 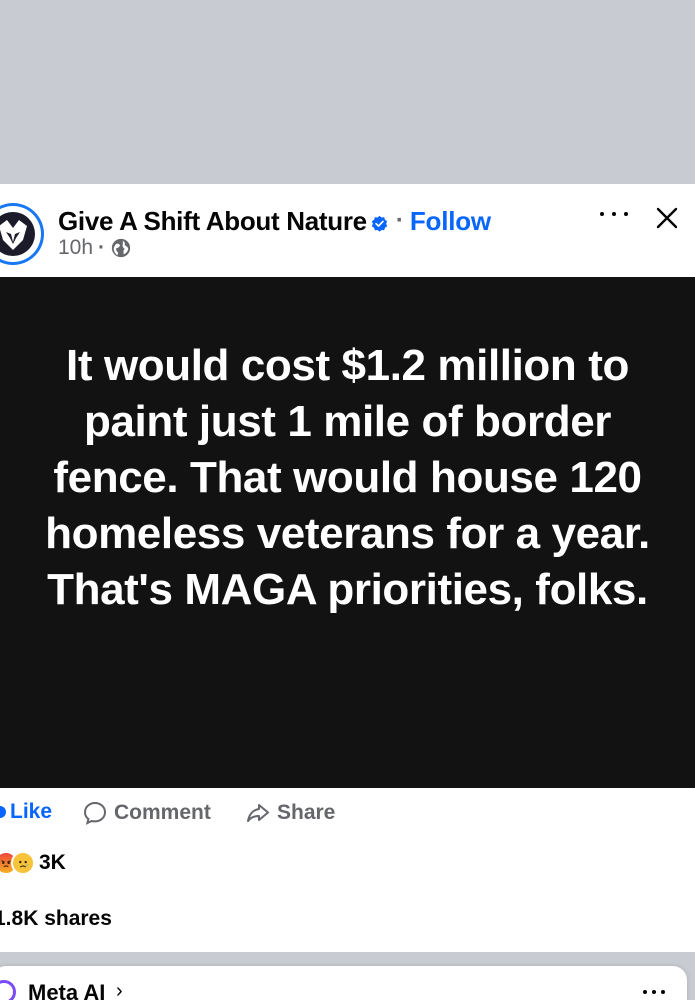 I want to click on meta-ai-label: Meta AI, so click(x=67, y=990).